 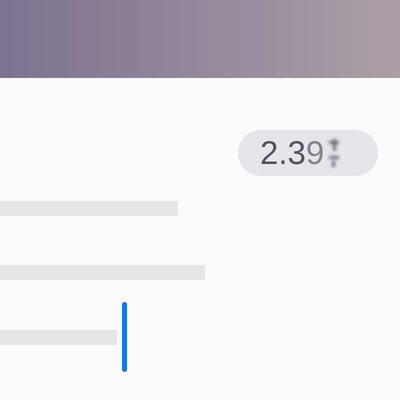 I want to click on rolling-digit-icon, so click(x=334, y=153).